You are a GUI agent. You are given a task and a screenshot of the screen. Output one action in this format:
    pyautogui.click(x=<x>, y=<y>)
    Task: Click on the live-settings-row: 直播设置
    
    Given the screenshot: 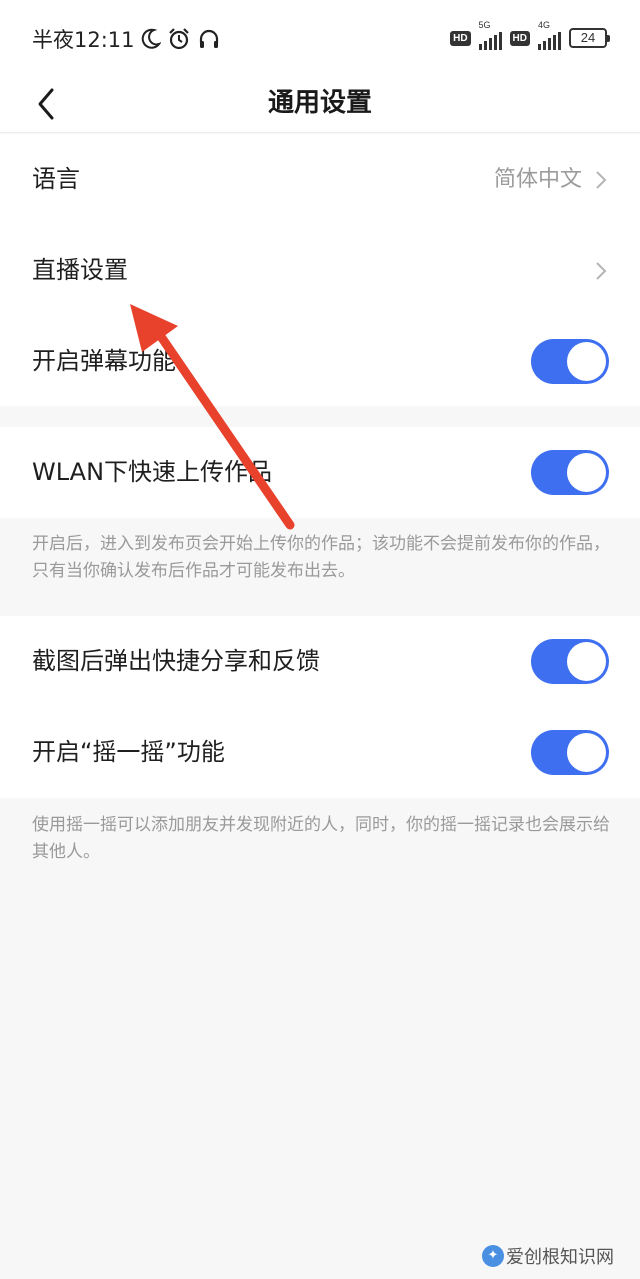 What is the action you would take?
    pyautogui.click(x=320, y=270)
    